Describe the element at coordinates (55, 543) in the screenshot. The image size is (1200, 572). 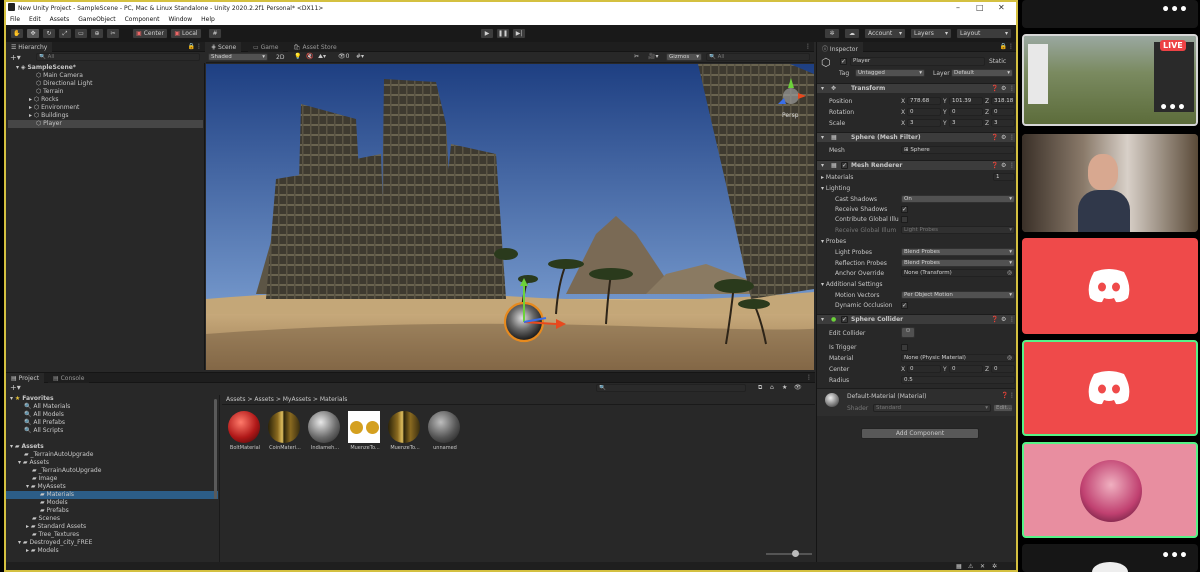
I see `folder-item: ▾ ▰ Destroyed_city_FREE` at that location.